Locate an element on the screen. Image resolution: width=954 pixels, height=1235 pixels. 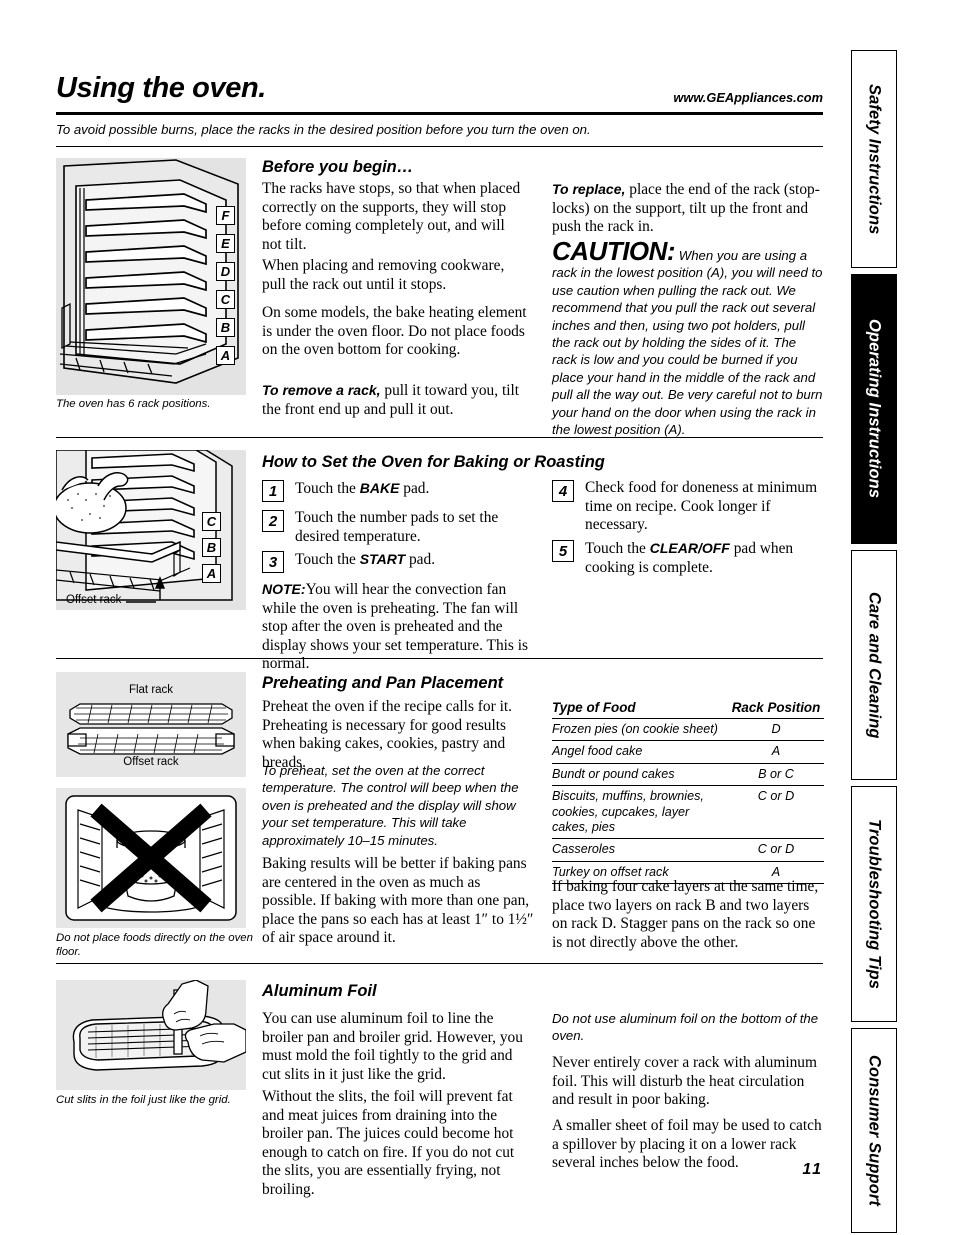
figure-oven-rack-positions: F E D C B A is located at coordinates (151, 276).